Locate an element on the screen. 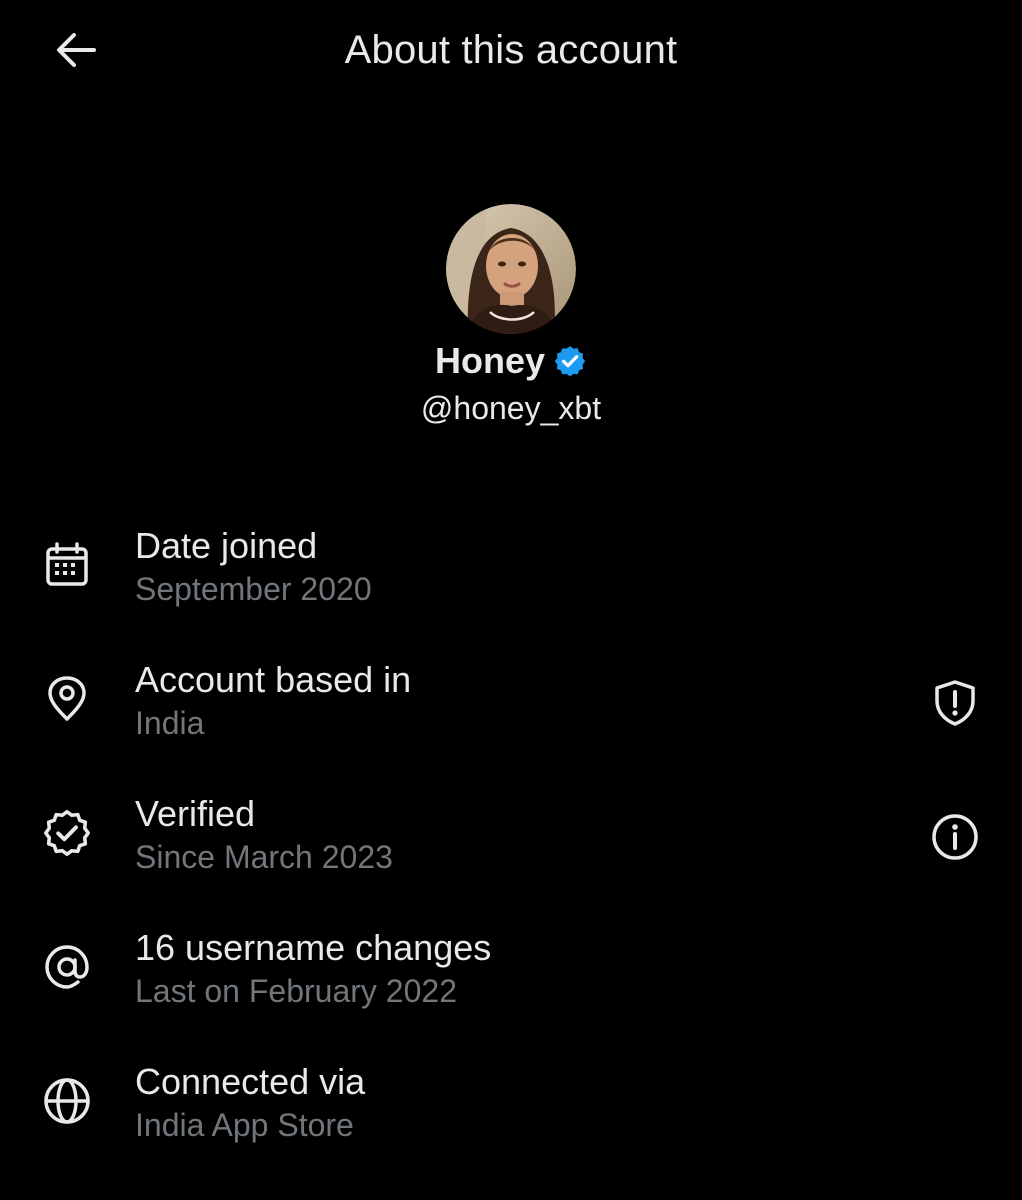 This screenshot has width=1022, height=1200. row-label: Verified is located at coordinates (195, 813).